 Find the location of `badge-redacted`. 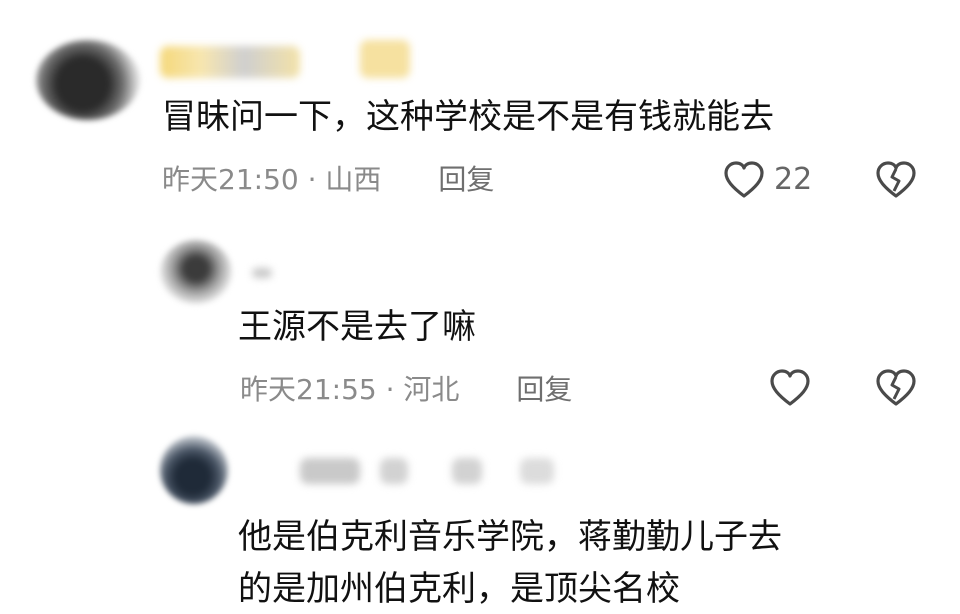

badge-redacted is located at coordinates (385, 59).